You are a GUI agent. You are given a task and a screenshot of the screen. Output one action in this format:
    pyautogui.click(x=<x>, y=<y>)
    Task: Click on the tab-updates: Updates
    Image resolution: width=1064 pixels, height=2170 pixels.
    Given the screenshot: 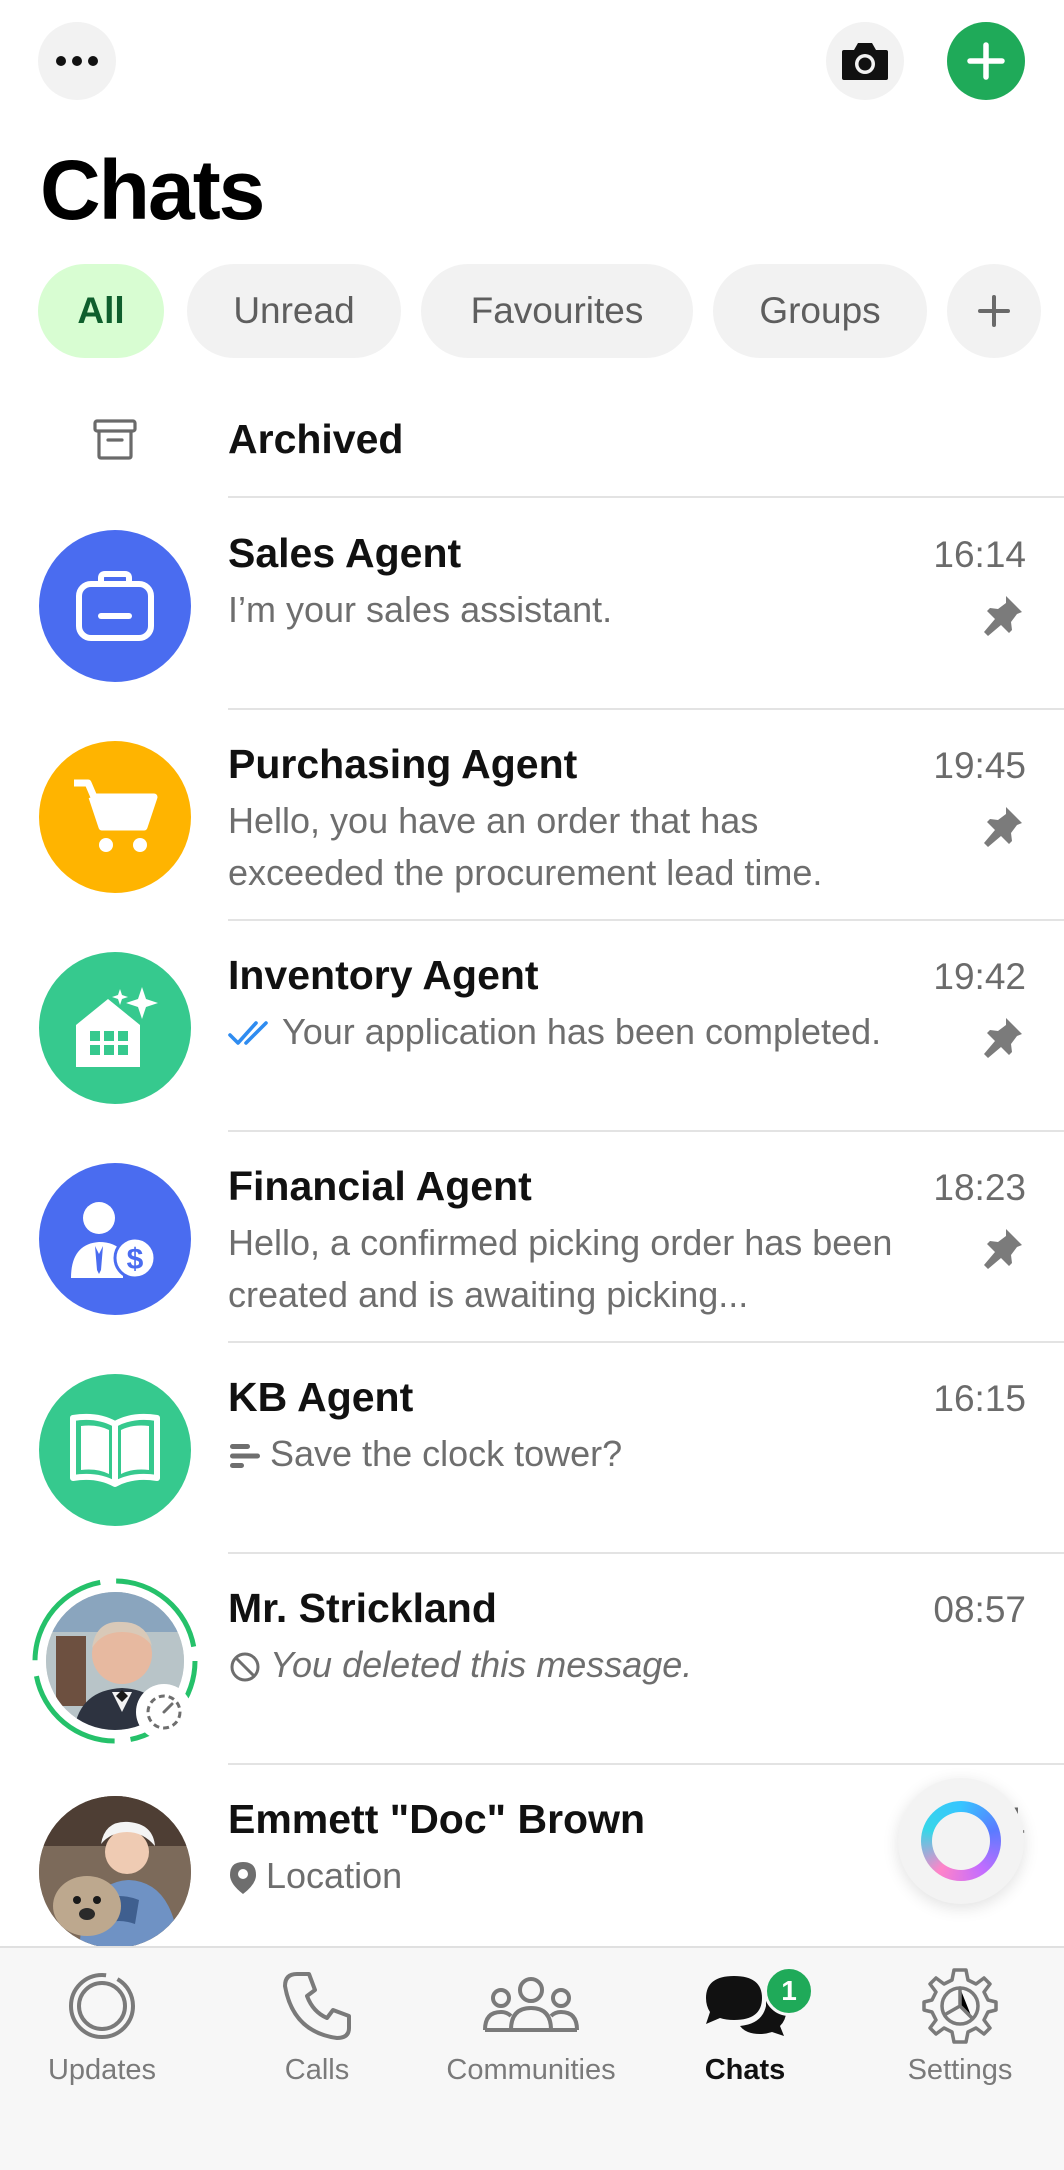 What is the action you would take?
    pyautogui.click(x=103, y=2031)
    